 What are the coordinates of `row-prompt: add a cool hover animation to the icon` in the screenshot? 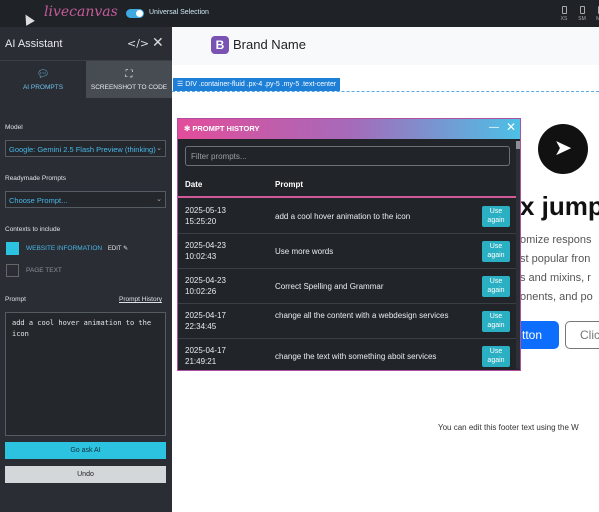 It's located at (343, 216).